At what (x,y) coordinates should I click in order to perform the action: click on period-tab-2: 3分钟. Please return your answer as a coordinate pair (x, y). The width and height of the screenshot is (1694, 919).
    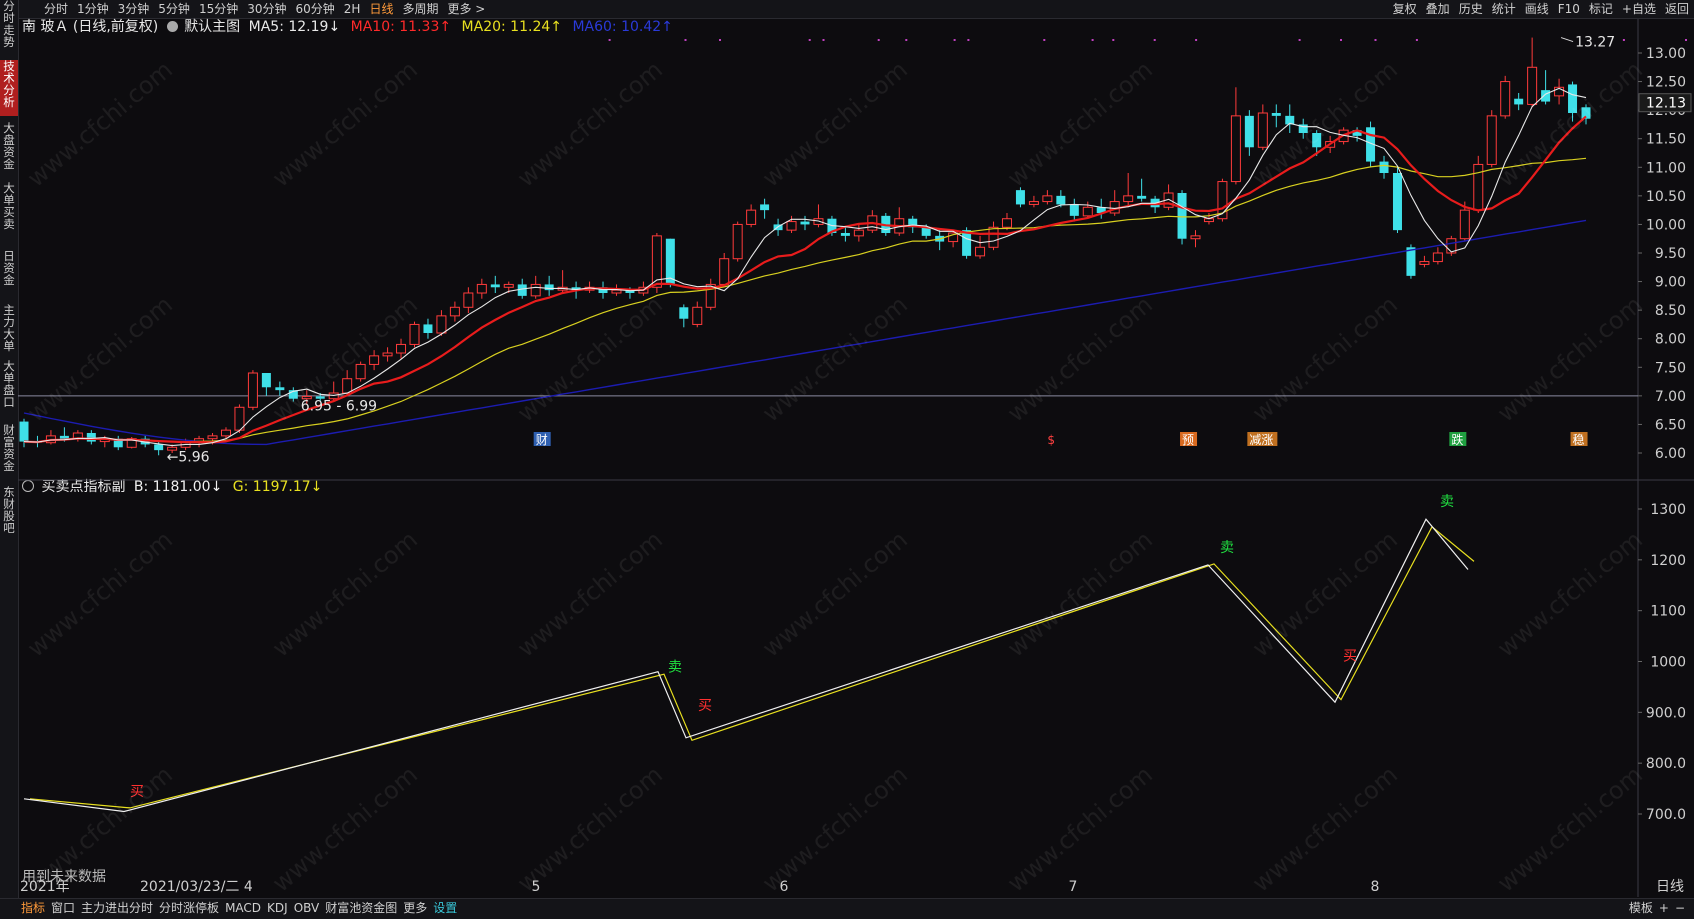
    Looking at the image, I should click on (134, 9).